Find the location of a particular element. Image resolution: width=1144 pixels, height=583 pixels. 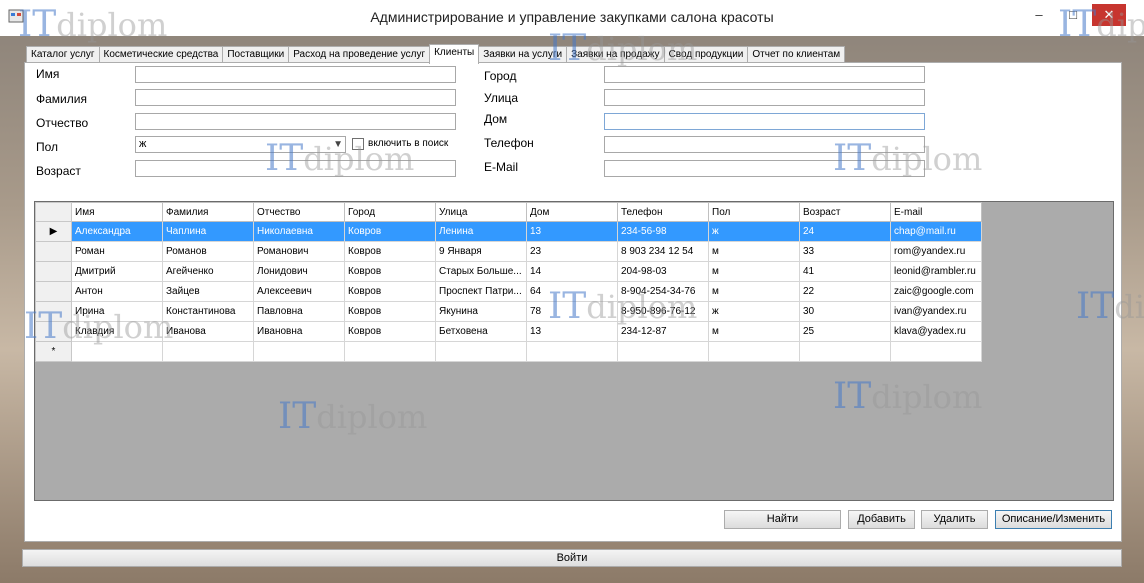

tab-item: Расход на проведение услуг is located at coordinates (359, 54).